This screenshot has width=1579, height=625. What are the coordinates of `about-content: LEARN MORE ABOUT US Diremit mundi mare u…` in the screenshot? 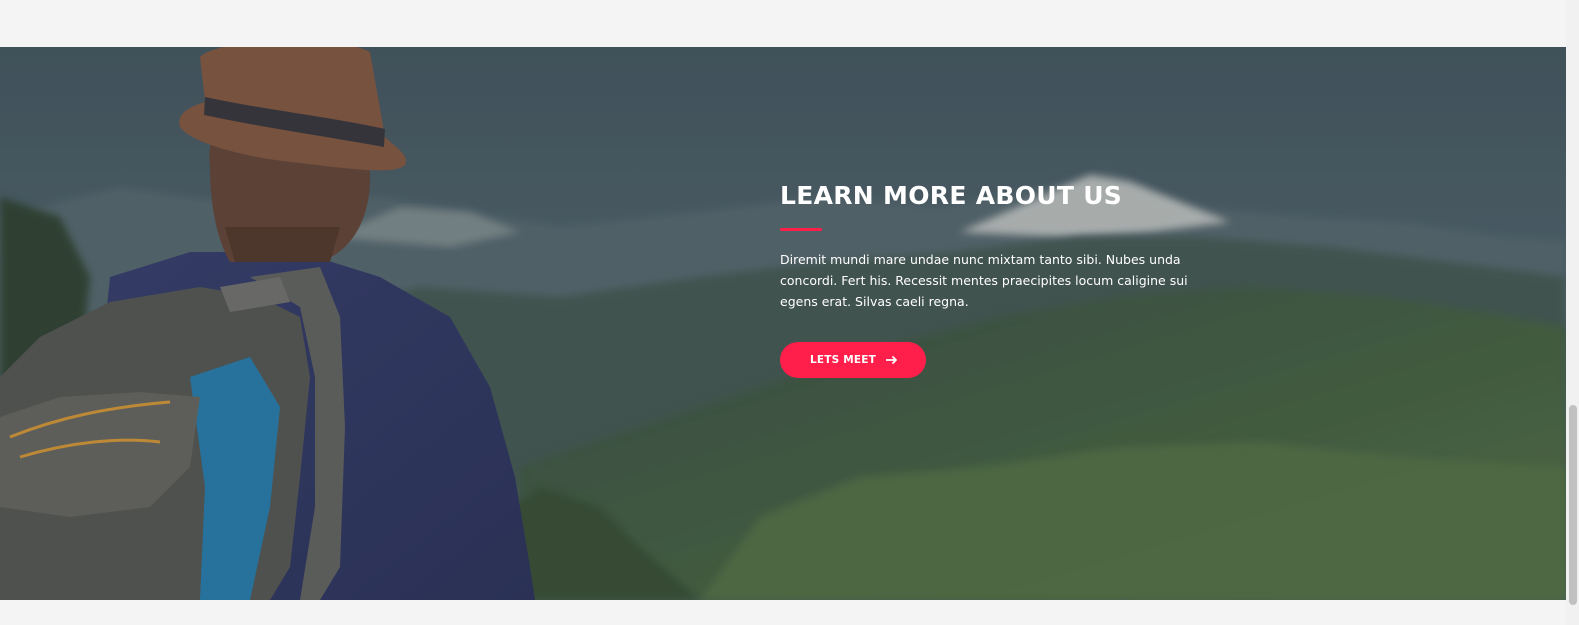 It's located at (990, 278).